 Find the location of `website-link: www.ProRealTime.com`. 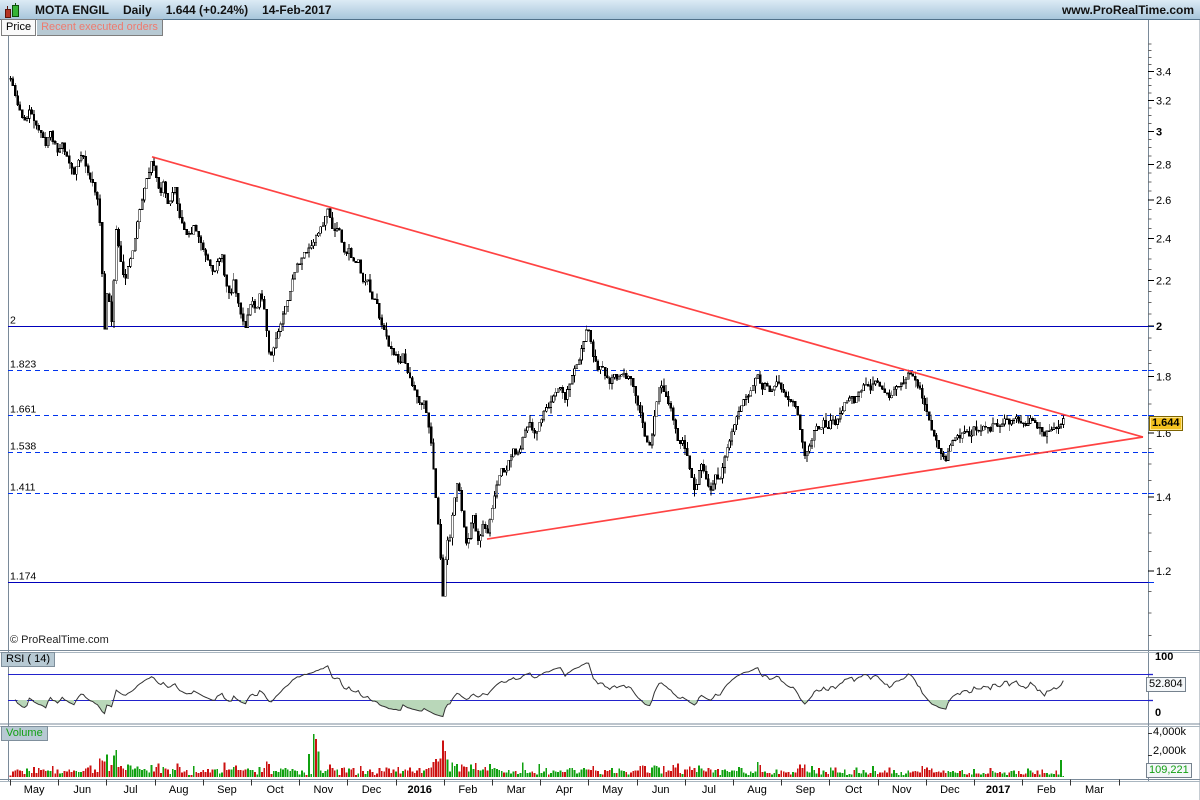

website-link: www.ProRealTime.com is located at coordinates (1128, 10).